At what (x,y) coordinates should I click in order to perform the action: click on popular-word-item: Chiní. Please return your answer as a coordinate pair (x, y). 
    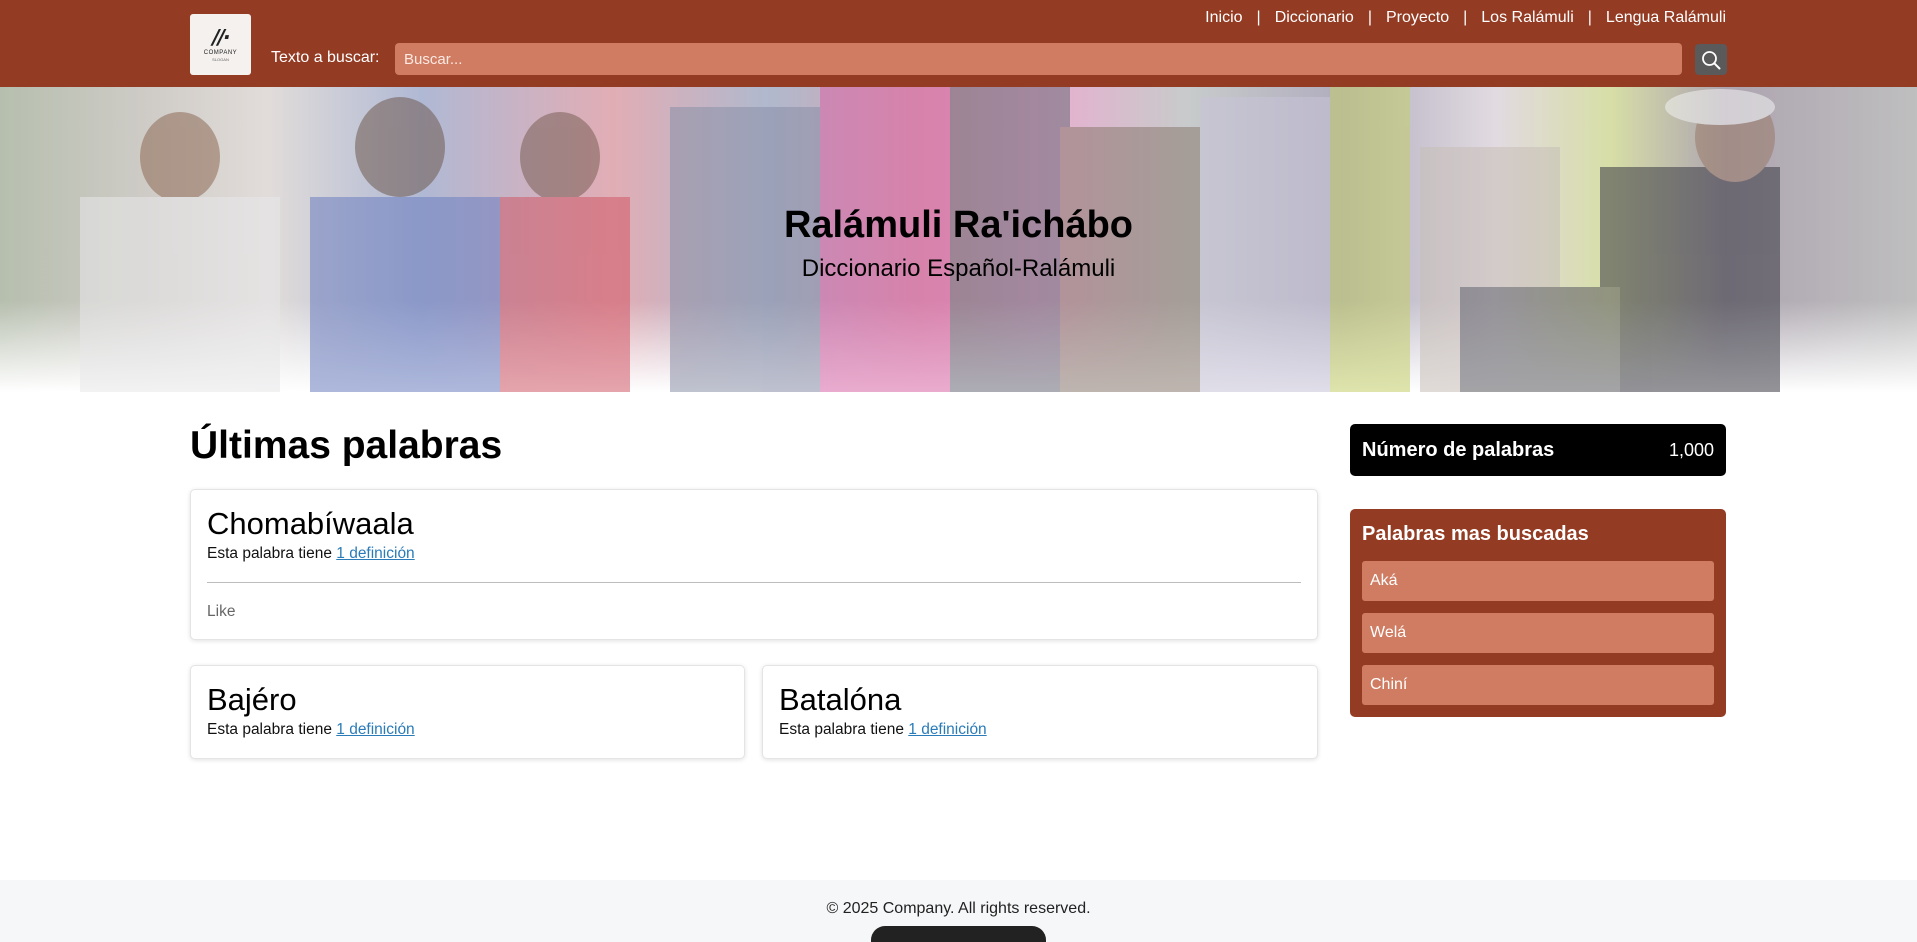
    Looking at the image, I should click on (1538, 685).